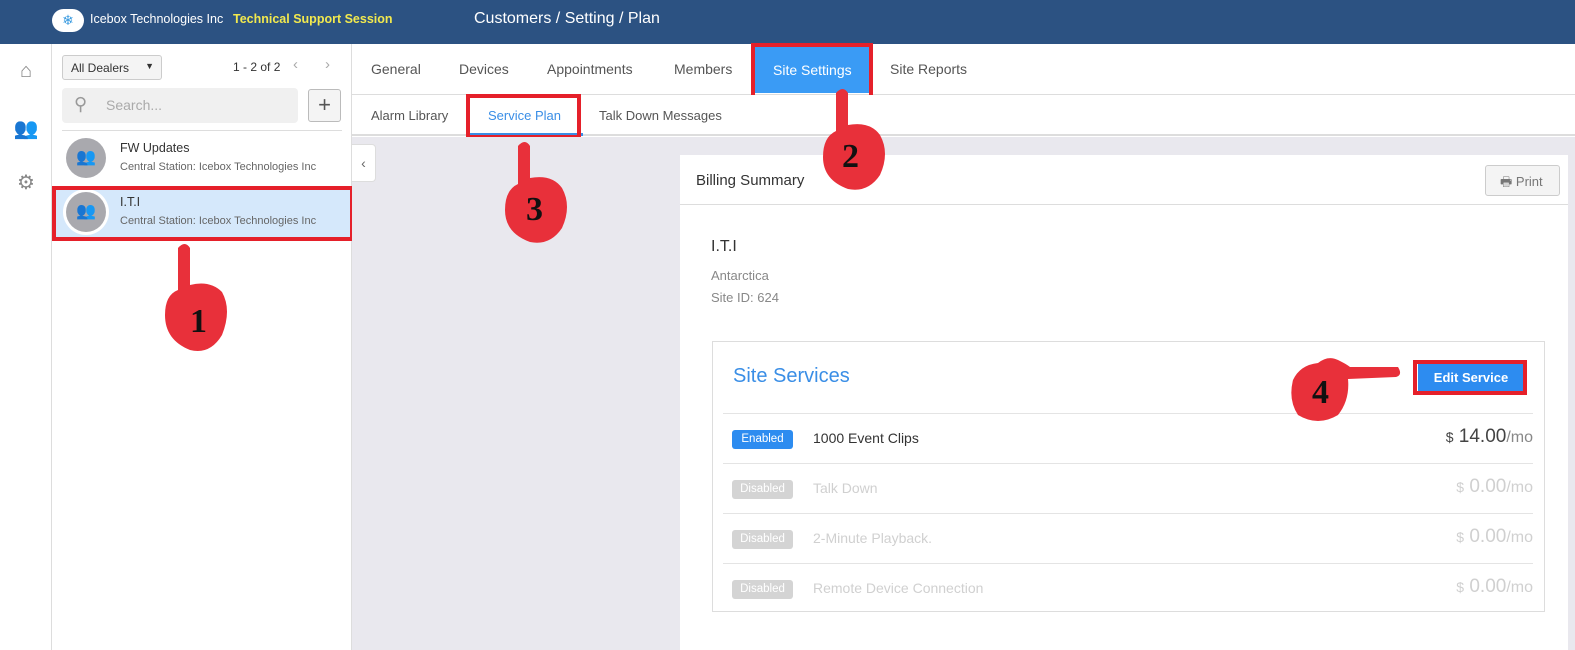 Image resolution: width=1575 pixels, height=650 pixels. Describe the element at coordinates (26, 347) in the screenshot. I see `nav-rail: ⌂ 👥 ⚙` at that location.